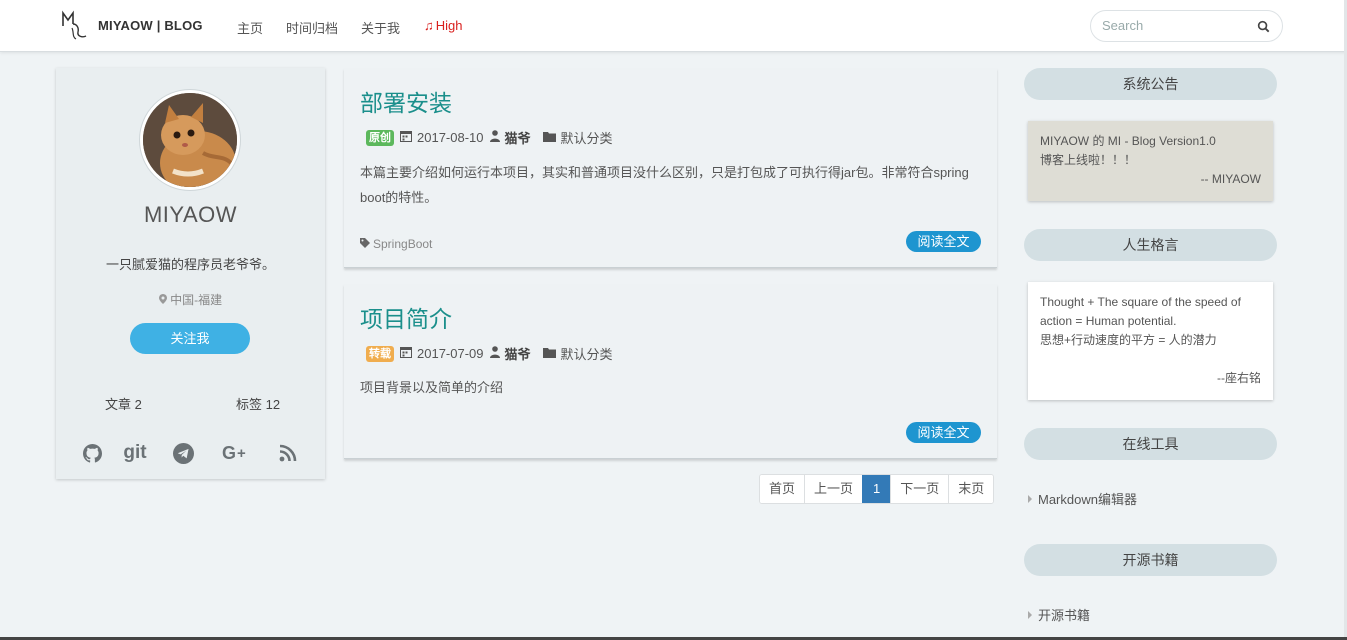 This screenshot has width=1347, height=640. Describe the element at coordinates (673, 26) in the screenshot. I see `top-navbar: MIYAOW | BLOG 主页 时间归档 关于我 ♫ High` at that location.